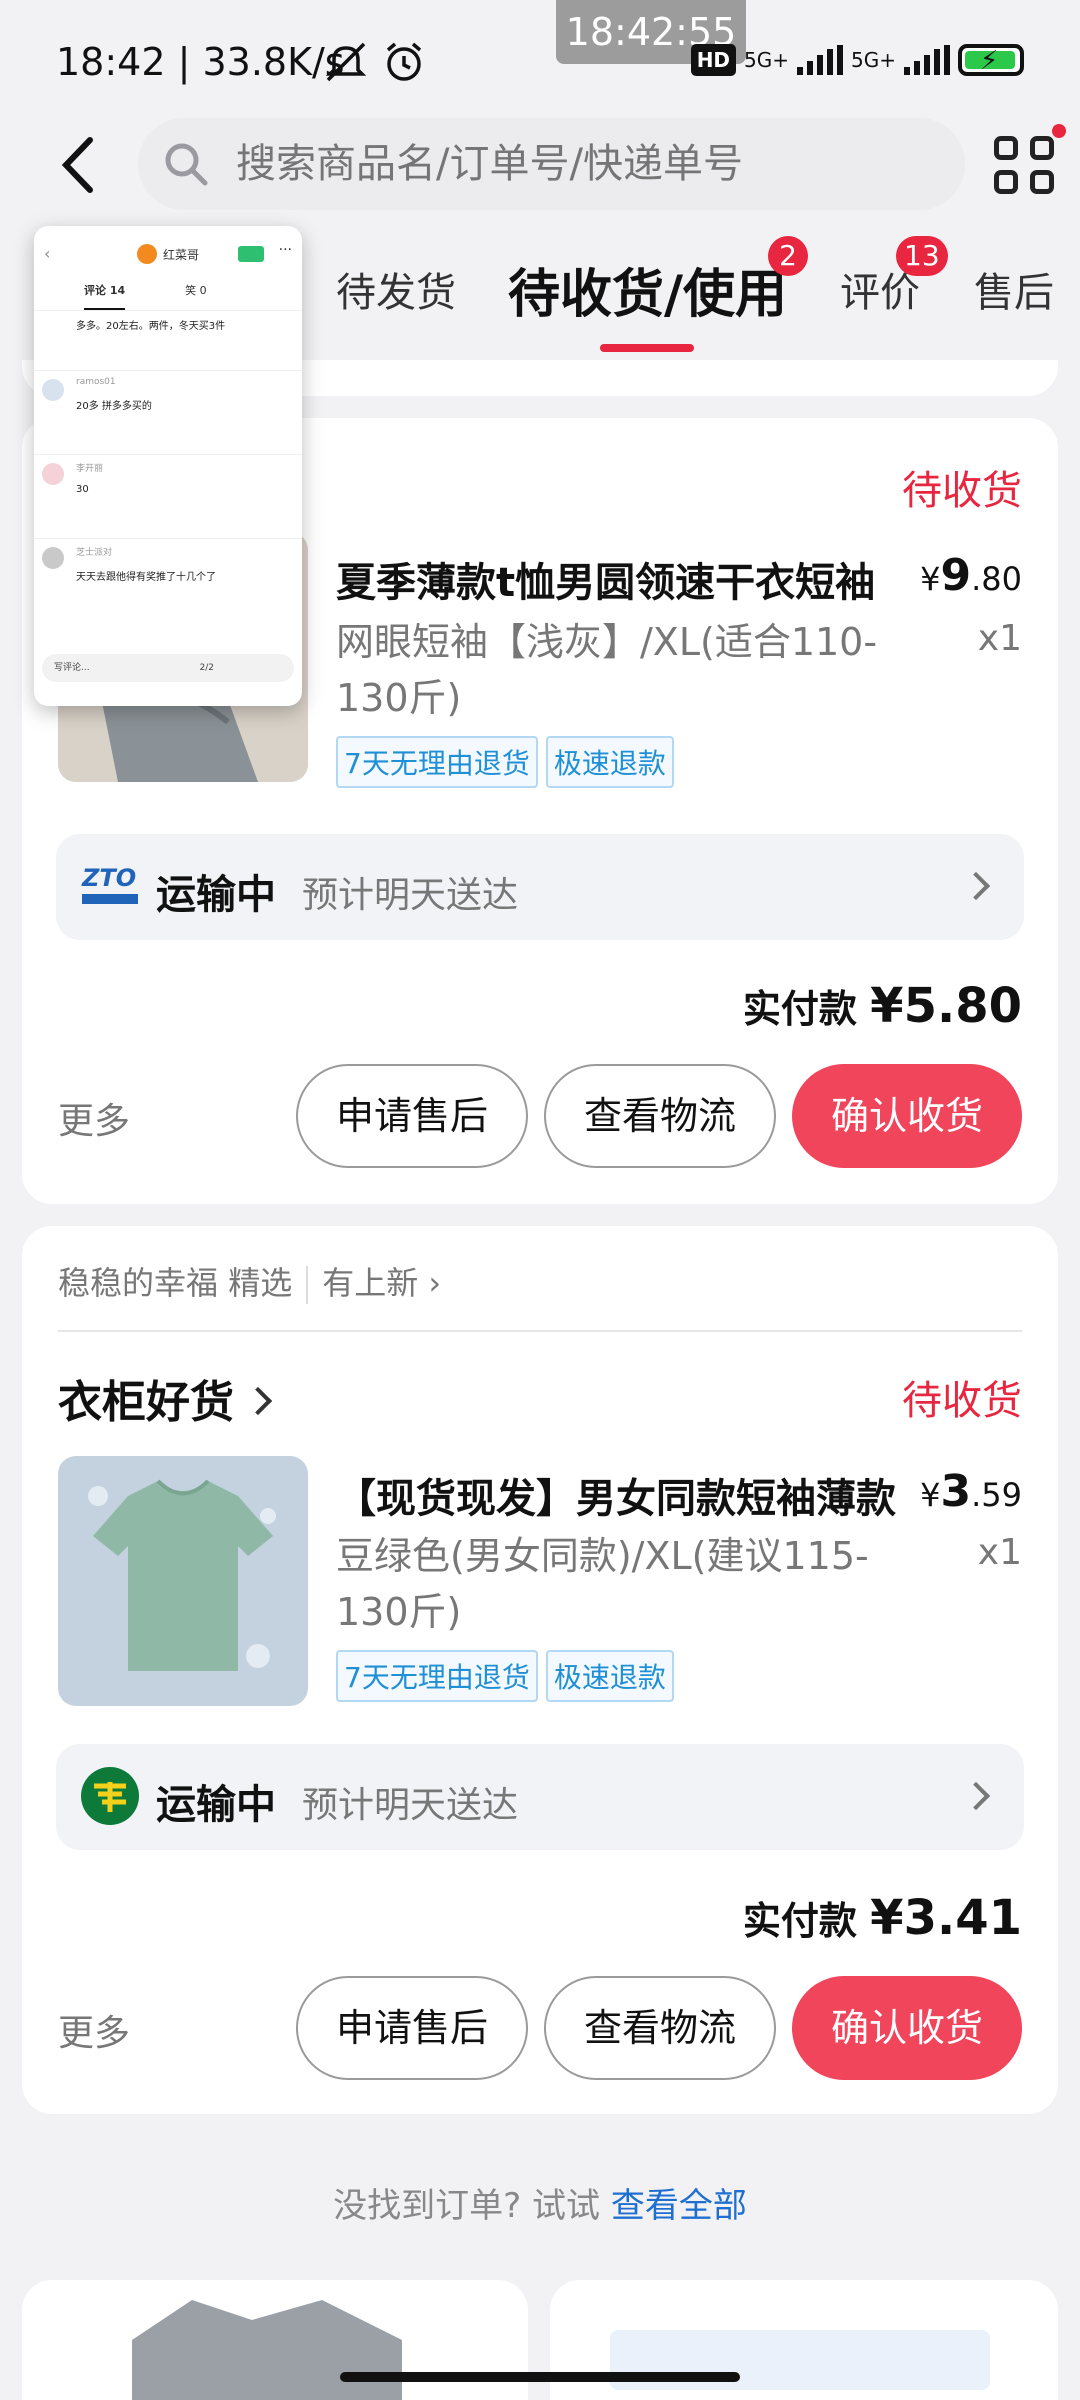 The image size is (1080, 2400). I want to click on svg-text: ZTO, so click(108, 878).